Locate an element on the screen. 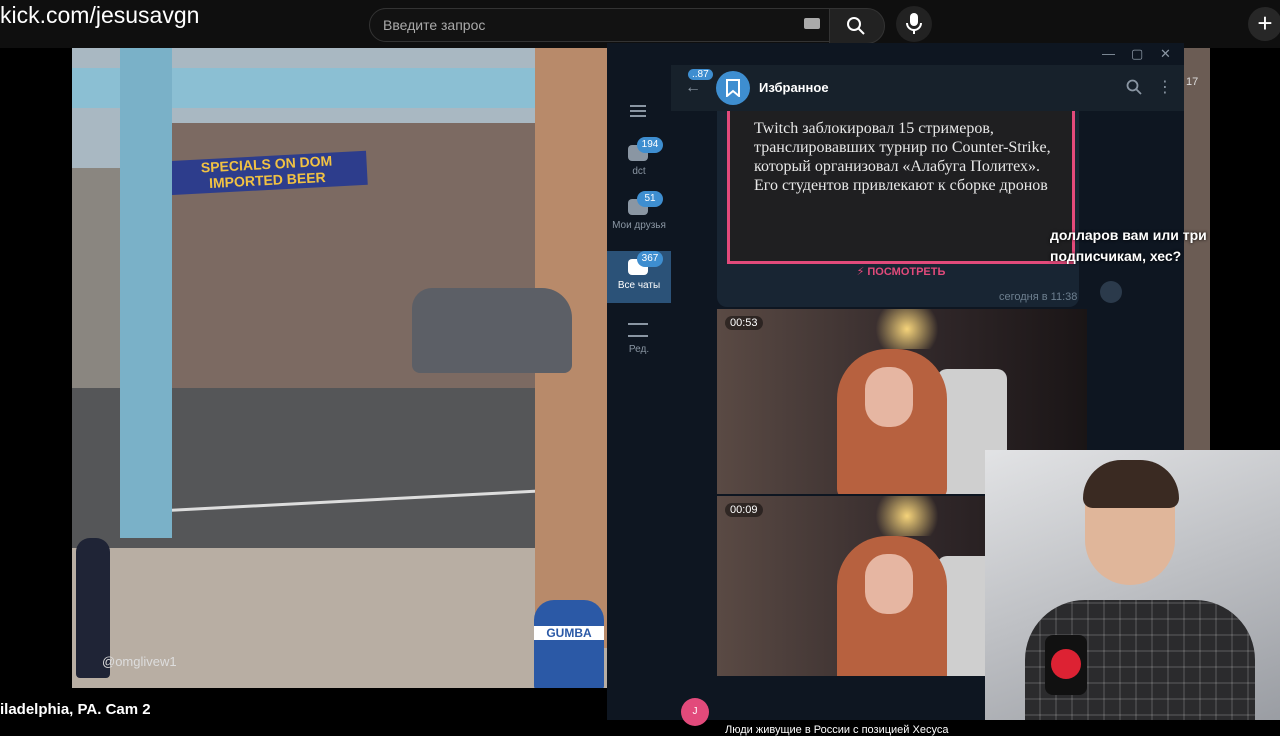 Image resolution: width=1280 pixels, height=736 pixels. create-button: + is located at coordinates (1264, 24).